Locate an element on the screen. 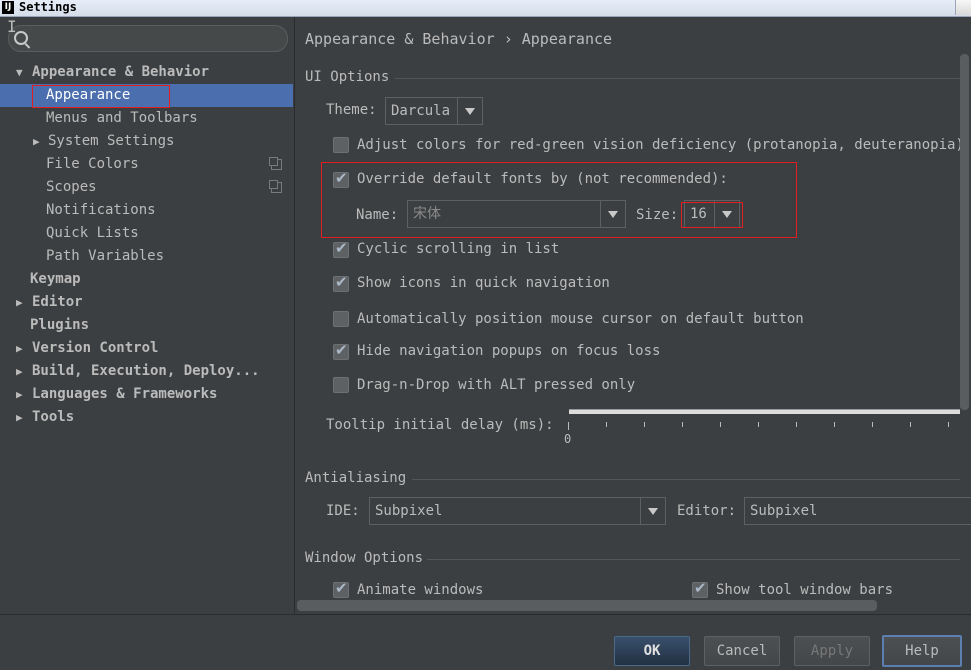  tree-item-system-settings: ▶ System Settings is located at coordinates (146, 141).